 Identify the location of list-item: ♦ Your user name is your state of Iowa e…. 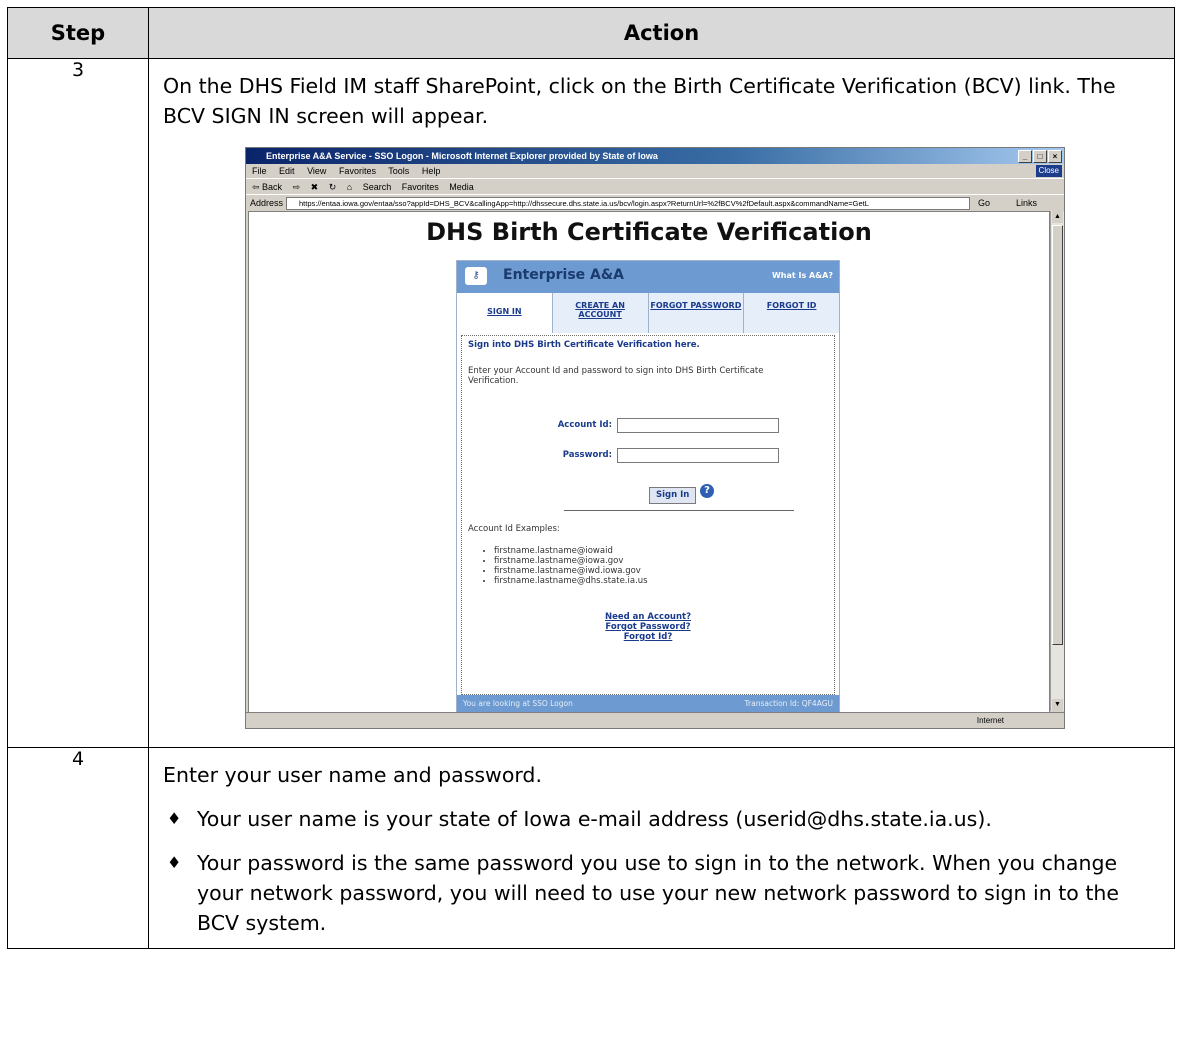
(661, 819).